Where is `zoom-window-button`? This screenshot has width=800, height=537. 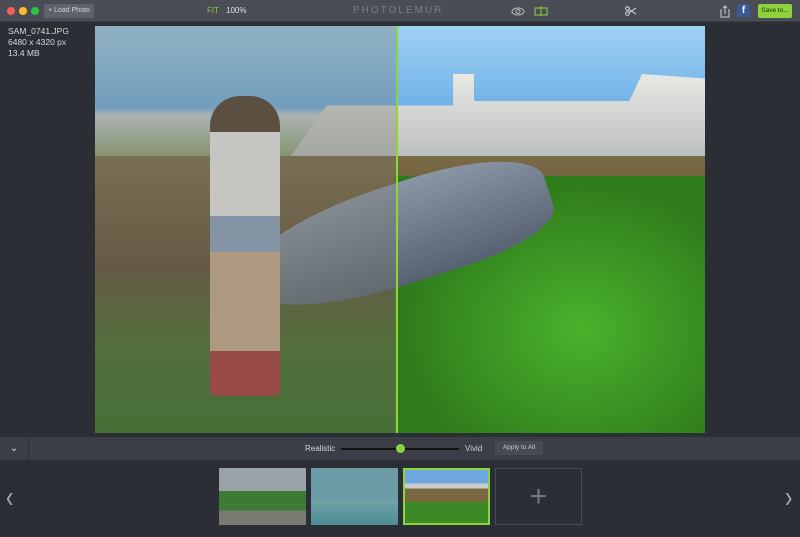
zoom-window-button is located at coordinates (35, 11).